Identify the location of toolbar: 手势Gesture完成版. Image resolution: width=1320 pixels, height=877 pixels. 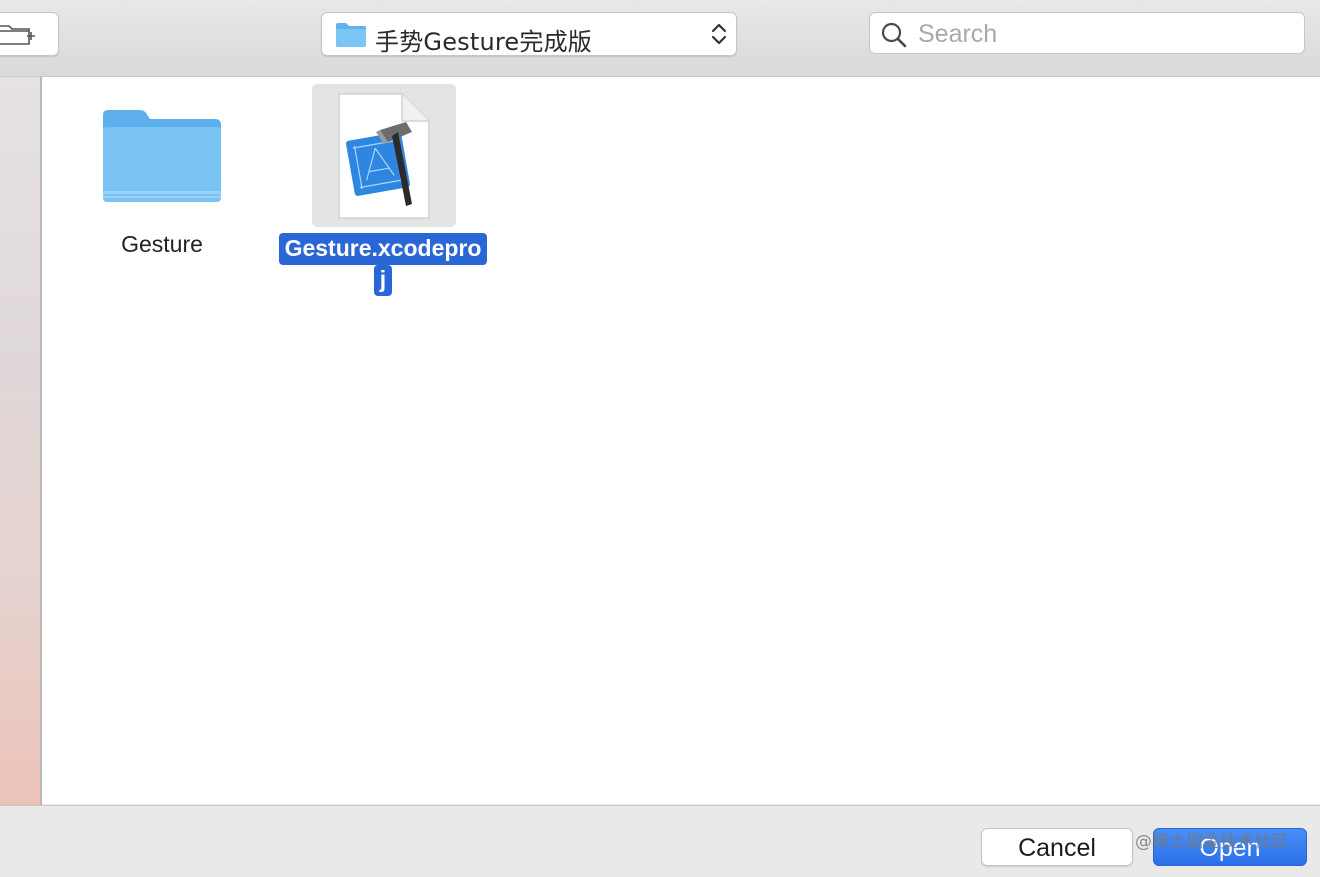
(660, 38).